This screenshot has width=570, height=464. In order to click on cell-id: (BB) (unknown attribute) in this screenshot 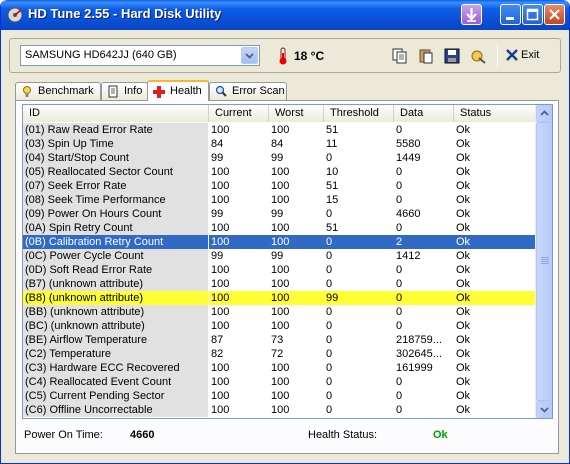, I will do `click(115, 312)`.